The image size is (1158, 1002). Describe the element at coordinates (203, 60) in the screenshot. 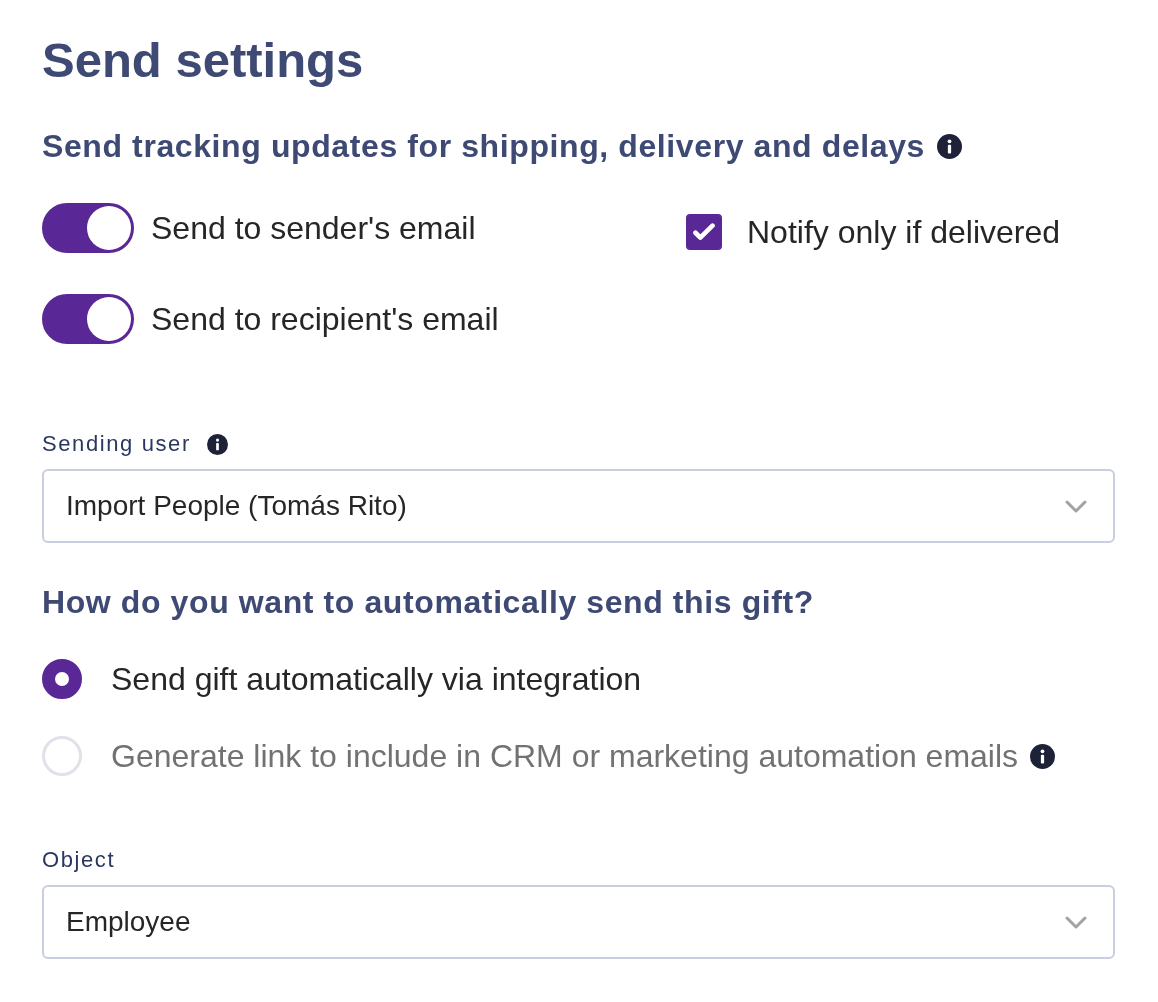

I see `page-title: Send settings` at that location.